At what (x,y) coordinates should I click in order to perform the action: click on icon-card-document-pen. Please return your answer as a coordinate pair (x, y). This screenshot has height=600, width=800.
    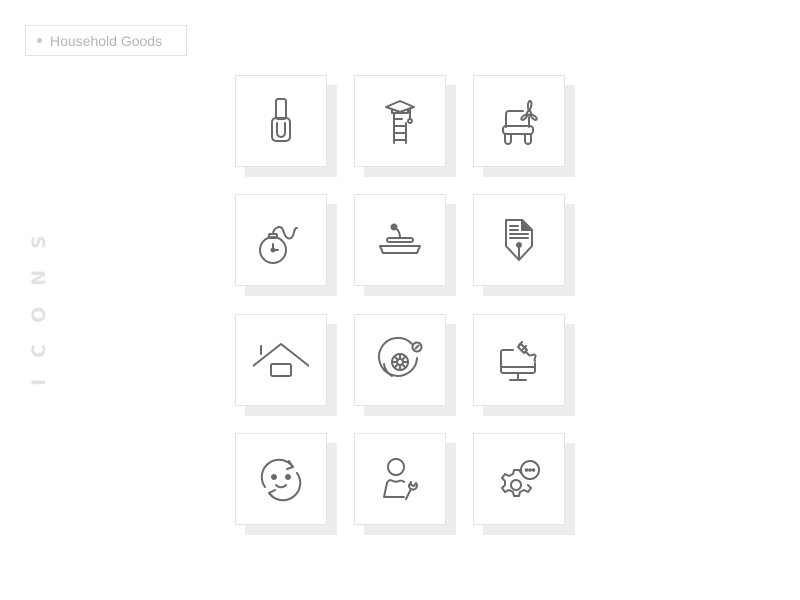
    Looking at the image, I should click on (524, 245).